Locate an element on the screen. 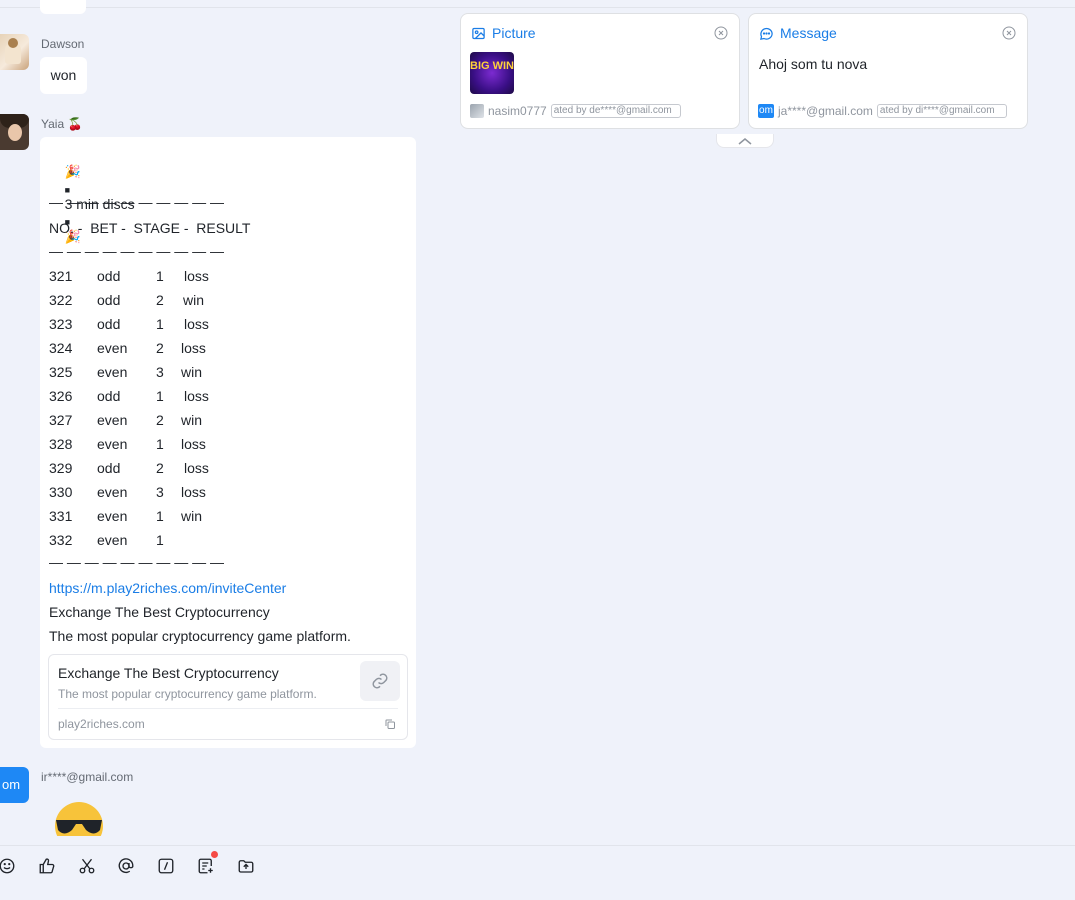  thumbs-up-icon is located at coordinates (47, 866).